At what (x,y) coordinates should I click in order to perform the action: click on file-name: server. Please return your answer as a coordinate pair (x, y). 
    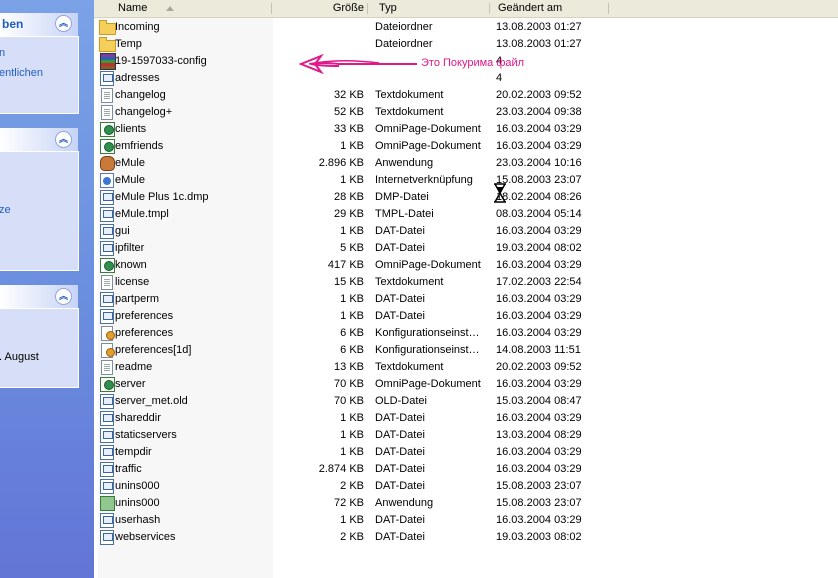
    Looking at the image, I should click on (130, 384).